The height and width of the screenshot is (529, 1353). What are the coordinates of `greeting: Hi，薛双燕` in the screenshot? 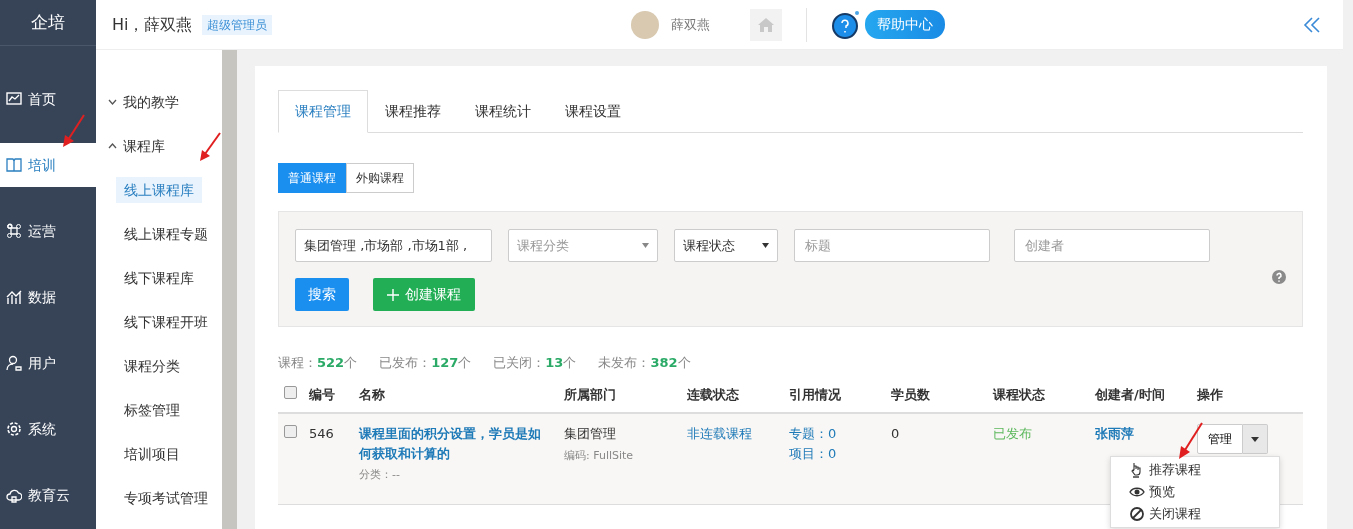 It's located at (152, 24).